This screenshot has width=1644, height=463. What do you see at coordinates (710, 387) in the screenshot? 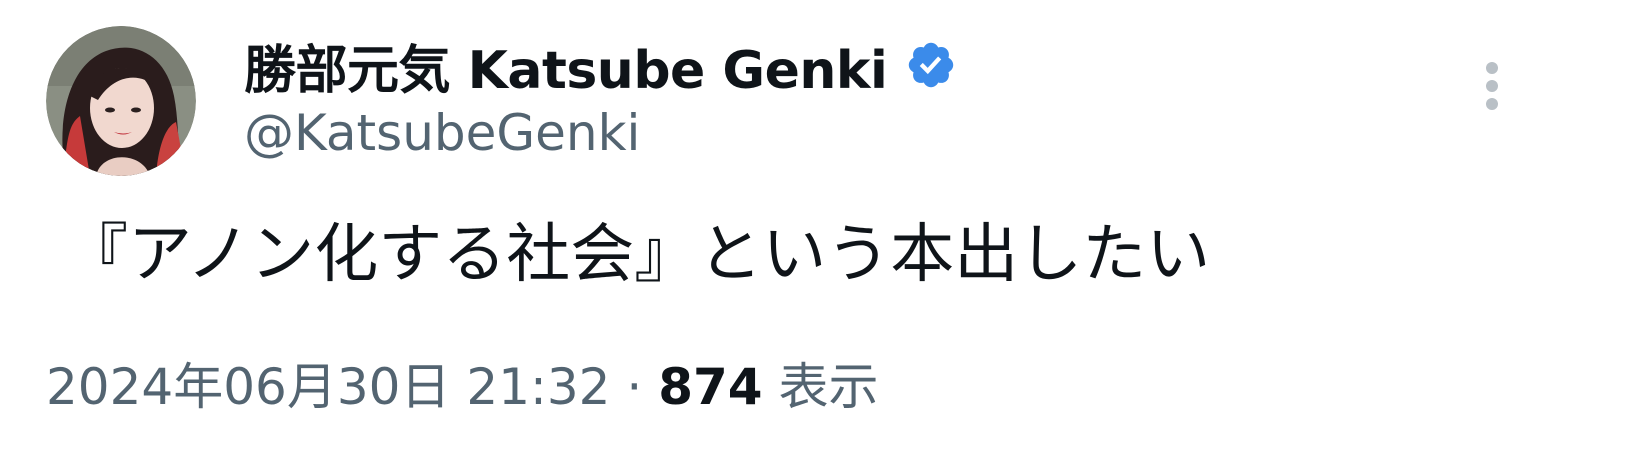
I see `views-count: 874` at bounding box center [710, 387].